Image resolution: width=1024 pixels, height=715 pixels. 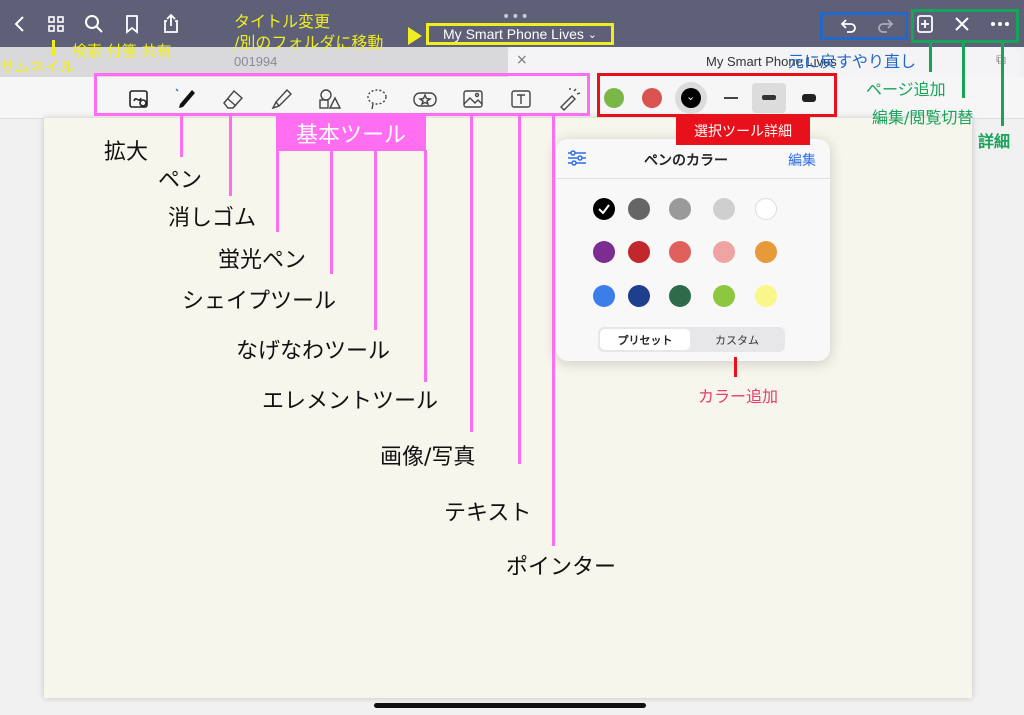 What do you see at coordinates (342, 94) in the screenshot?
I see `basic-tools-highlight` at bounding box center [342, 94].